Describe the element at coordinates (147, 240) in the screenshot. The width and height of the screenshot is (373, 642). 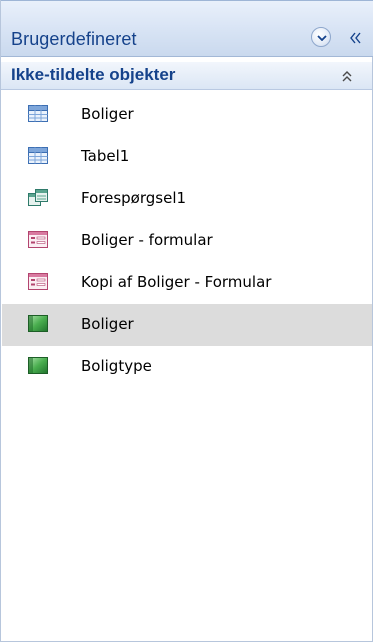
I see `list-item-label: Boliger - formular` at that location.